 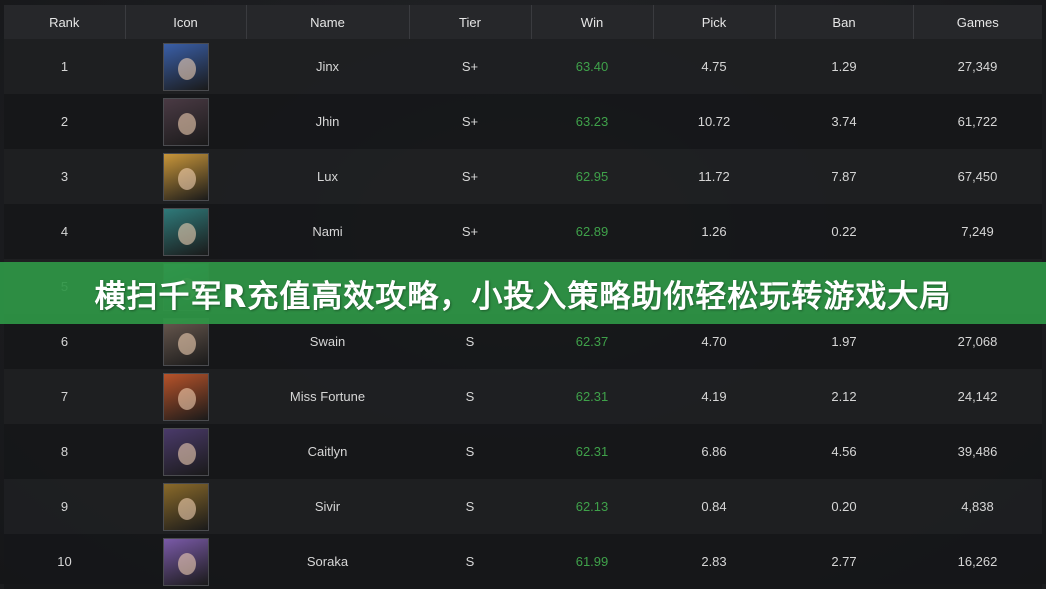 What do you see at coordinates (844, 176) in the screenshot?
I see `cell-ban: 7.87` at bounding box center [844, 176].